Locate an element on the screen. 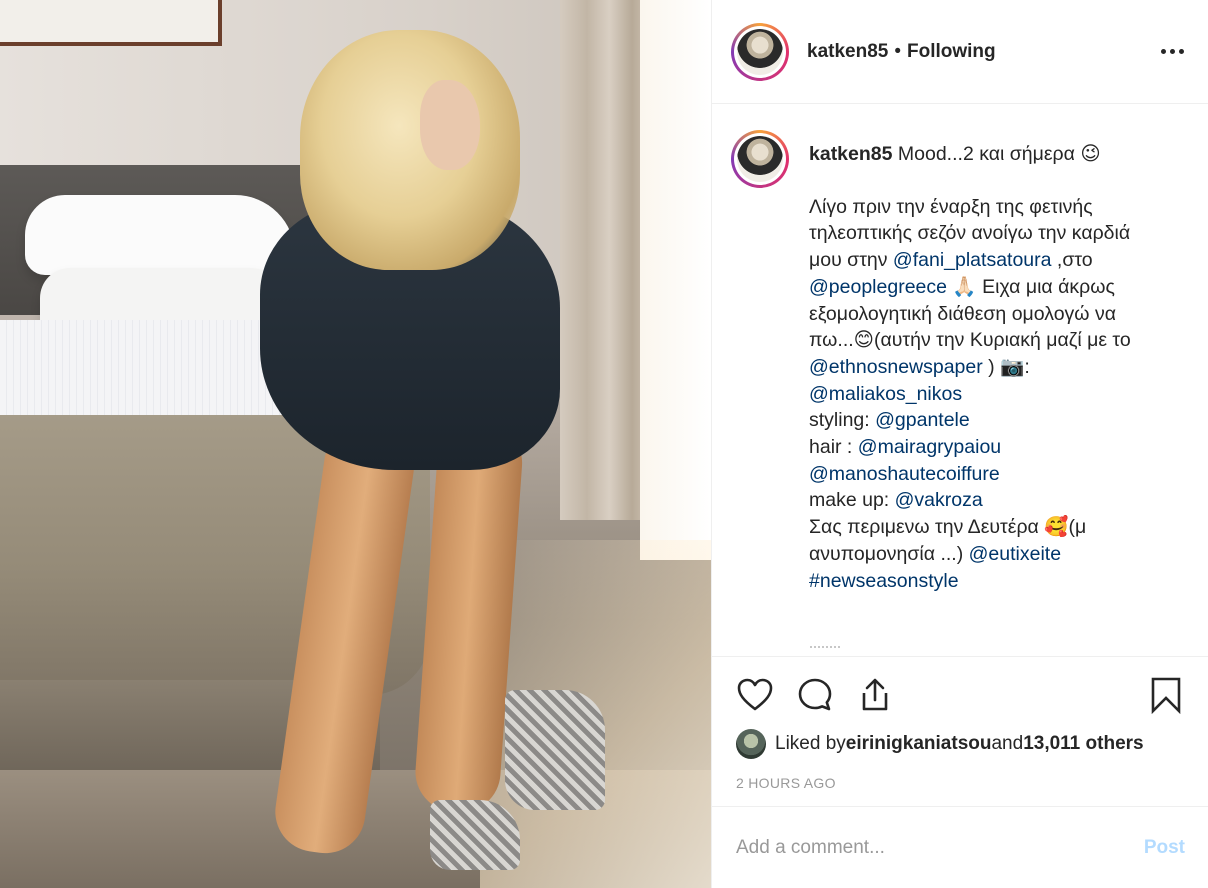  caption-line: ) 📷: is located at coordinates (1006, 366).